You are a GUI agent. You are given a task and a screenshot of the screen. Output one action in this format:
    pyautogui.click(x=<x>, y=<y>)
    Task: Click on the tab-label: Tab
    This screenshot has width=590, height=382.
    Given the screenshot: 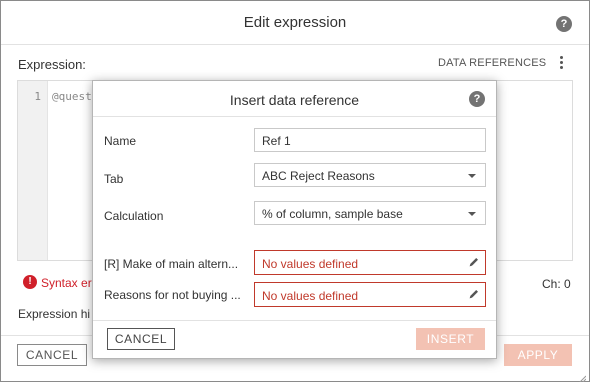 What is the action you would take?
    pyautogui.click(x=114, y=179)
    